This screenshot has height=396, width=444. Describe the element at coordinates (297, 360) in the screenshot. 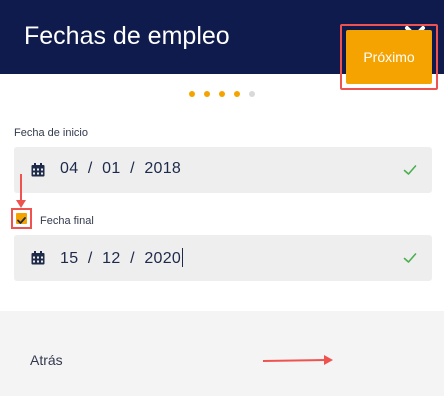

I see `arrow-to-next-button` at that location.